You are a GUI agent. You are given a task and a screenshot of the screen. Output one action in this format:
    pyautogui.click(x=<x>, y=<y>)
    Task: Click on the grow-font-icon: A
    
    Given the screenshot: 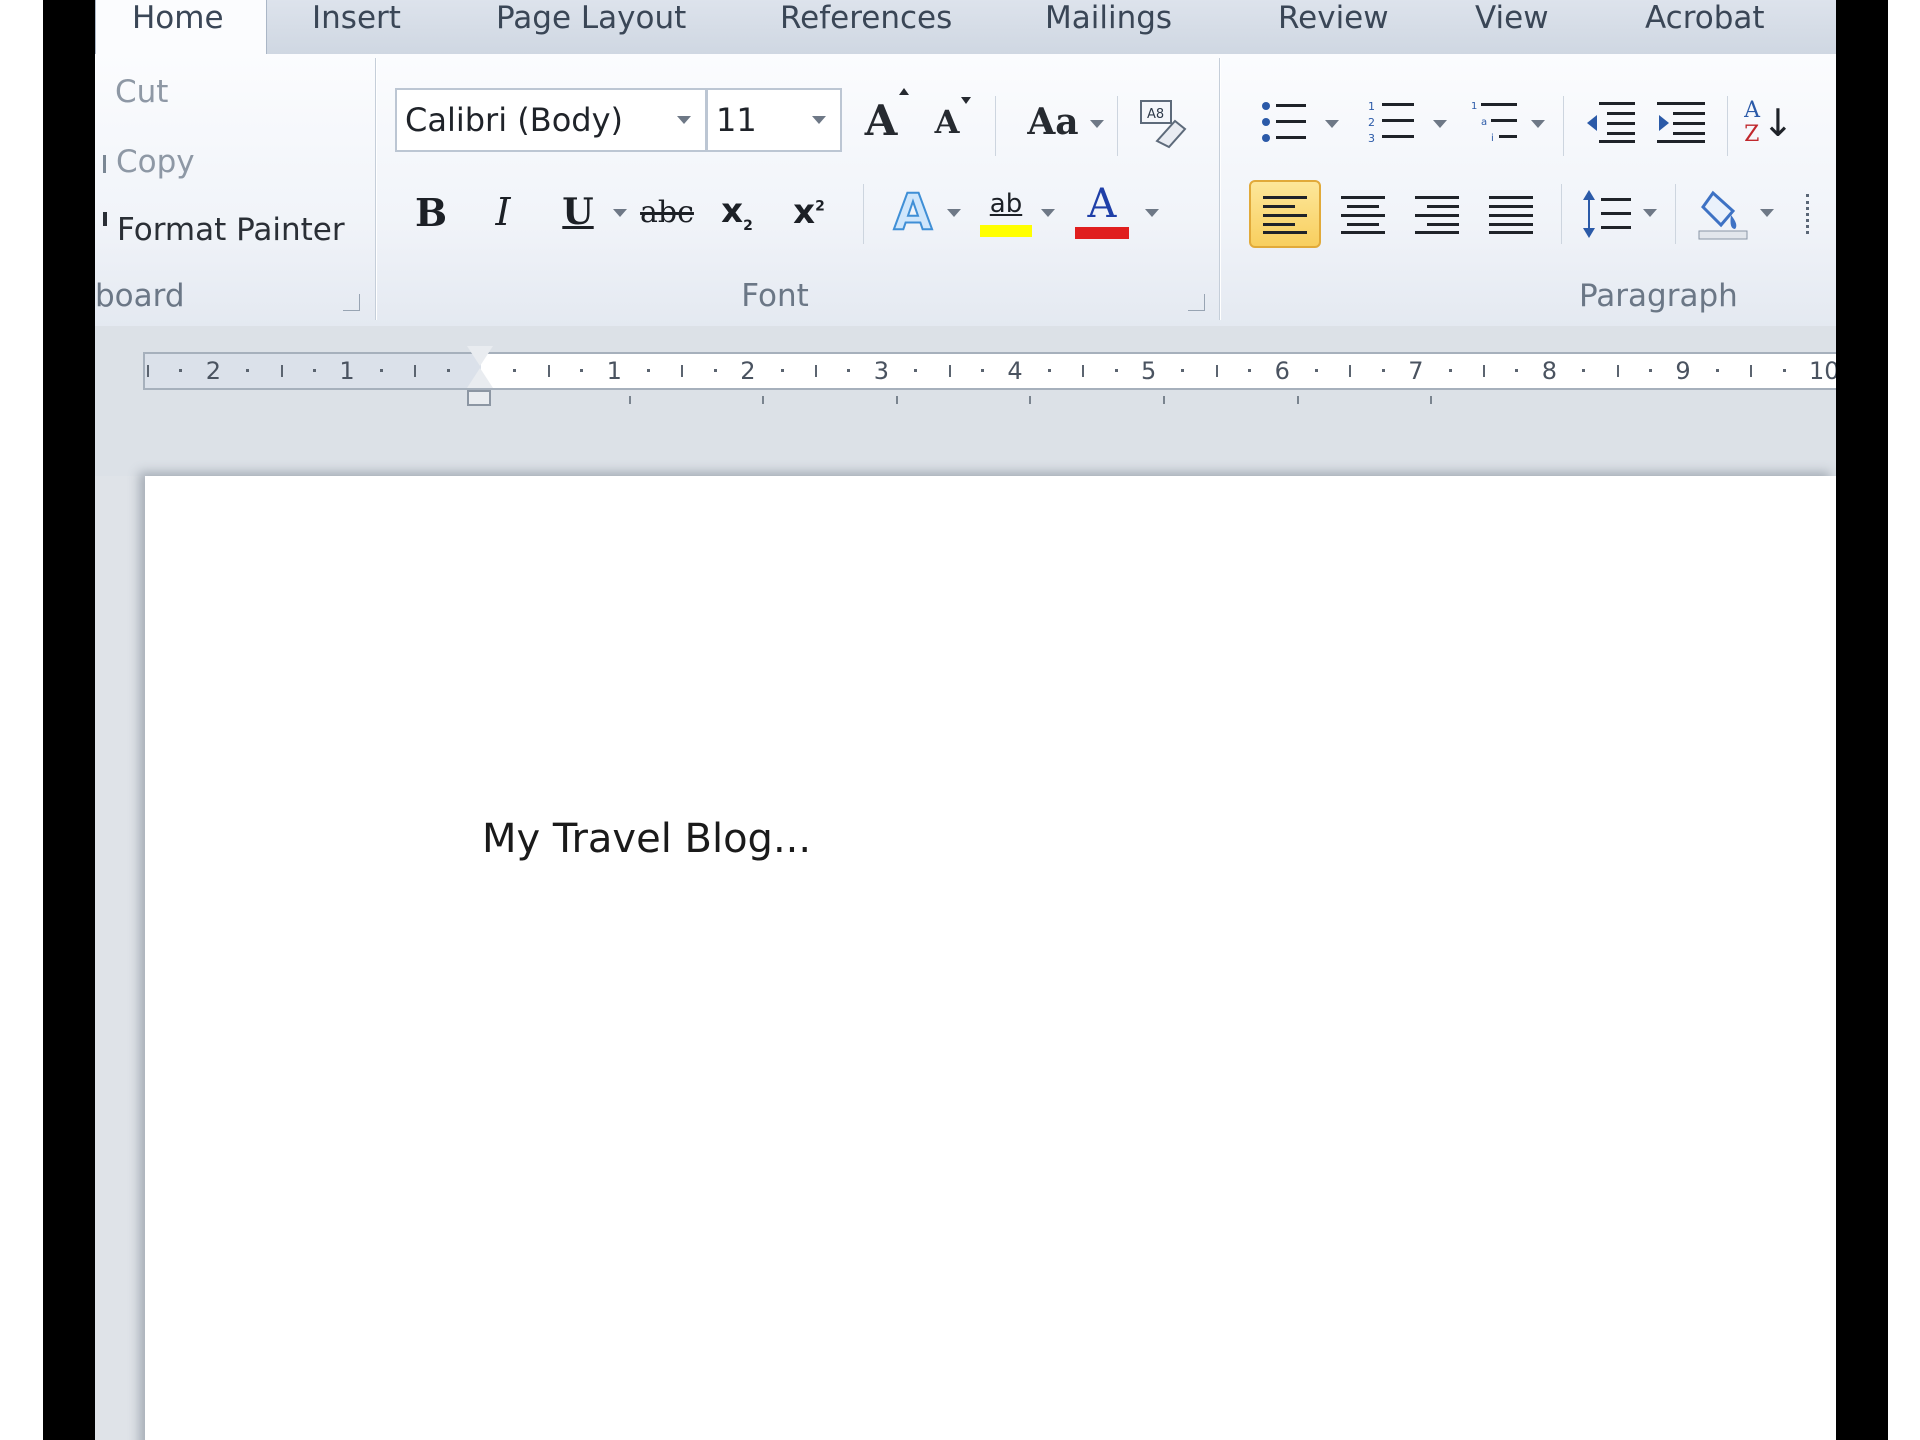 What is the action you would take?
    pyautogui.click(x=887, y=116)
    